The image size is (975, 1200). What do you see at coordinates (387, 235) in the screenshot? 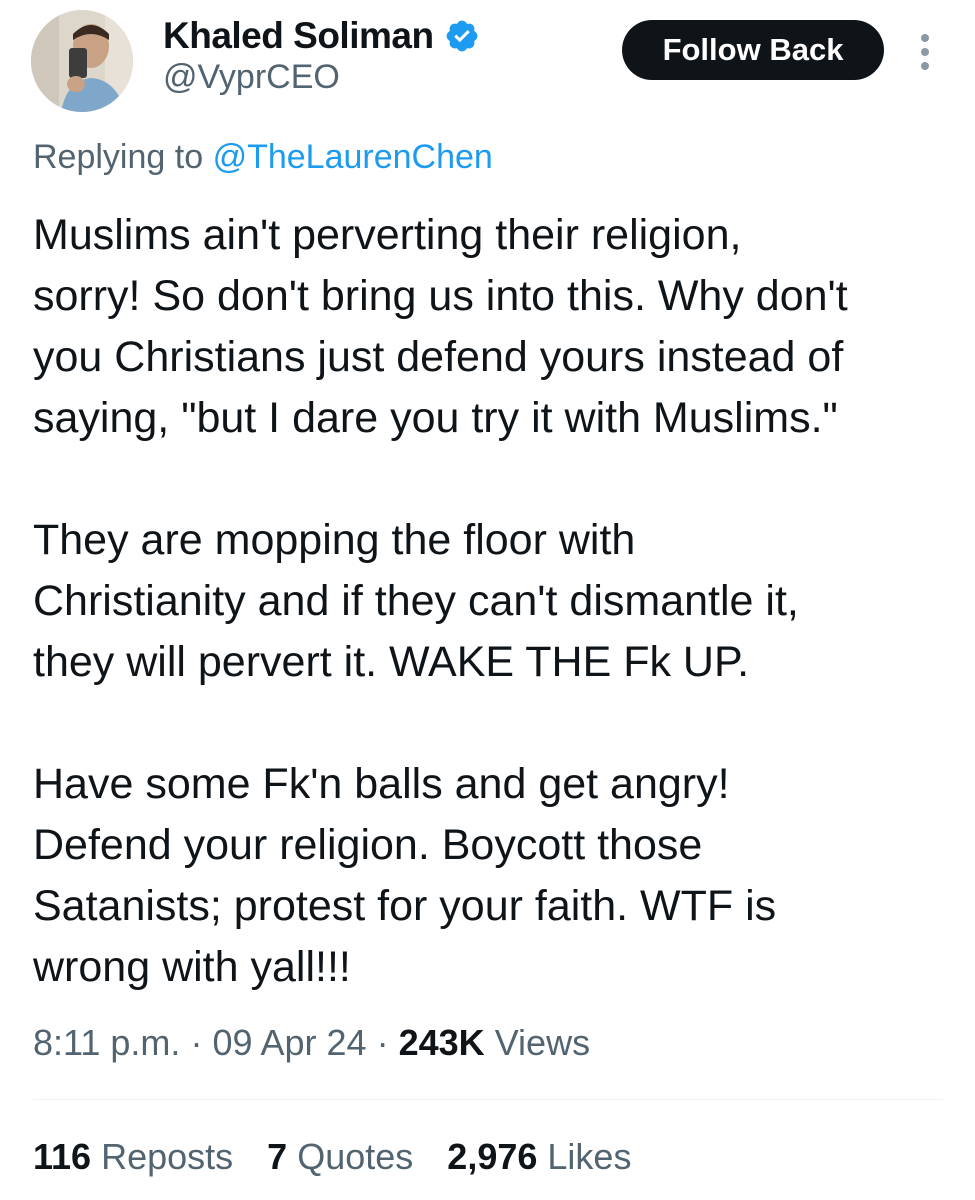
I see `tweet-line: Muslims ain't perverting their religion,` at bounding box center [387, 235].